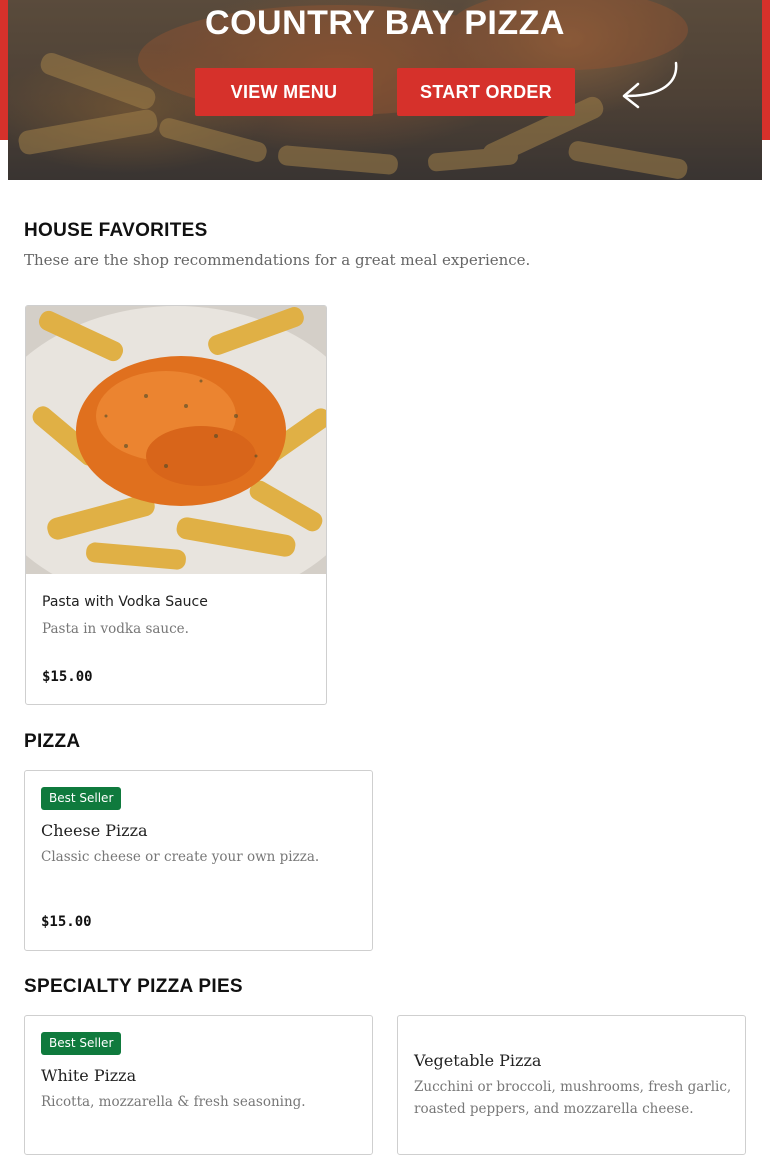  What do you see at coordinates (125, 602) in the screenshot?
I see `item-name: Pasta with Vodka Sauce` at bounding box center [125, 602].